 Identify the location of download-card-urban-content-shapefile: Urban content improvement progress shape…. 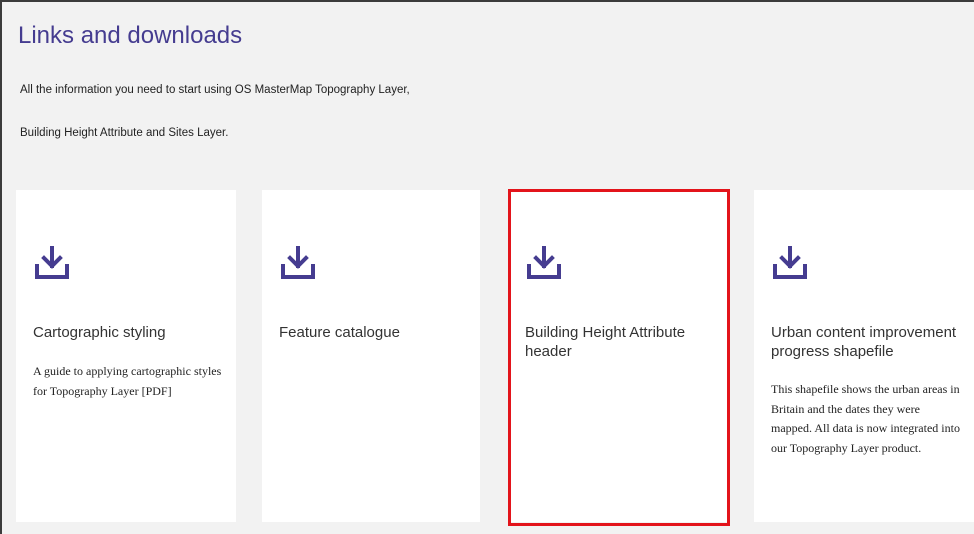
(864, 356).